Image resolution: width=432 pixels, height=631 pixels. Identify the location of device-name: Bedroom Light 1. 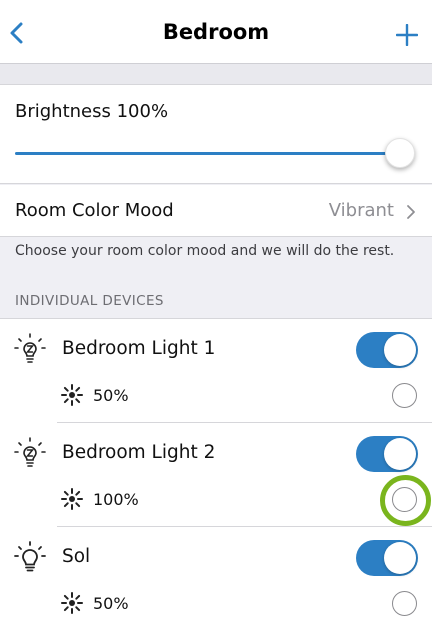
(139, 348).